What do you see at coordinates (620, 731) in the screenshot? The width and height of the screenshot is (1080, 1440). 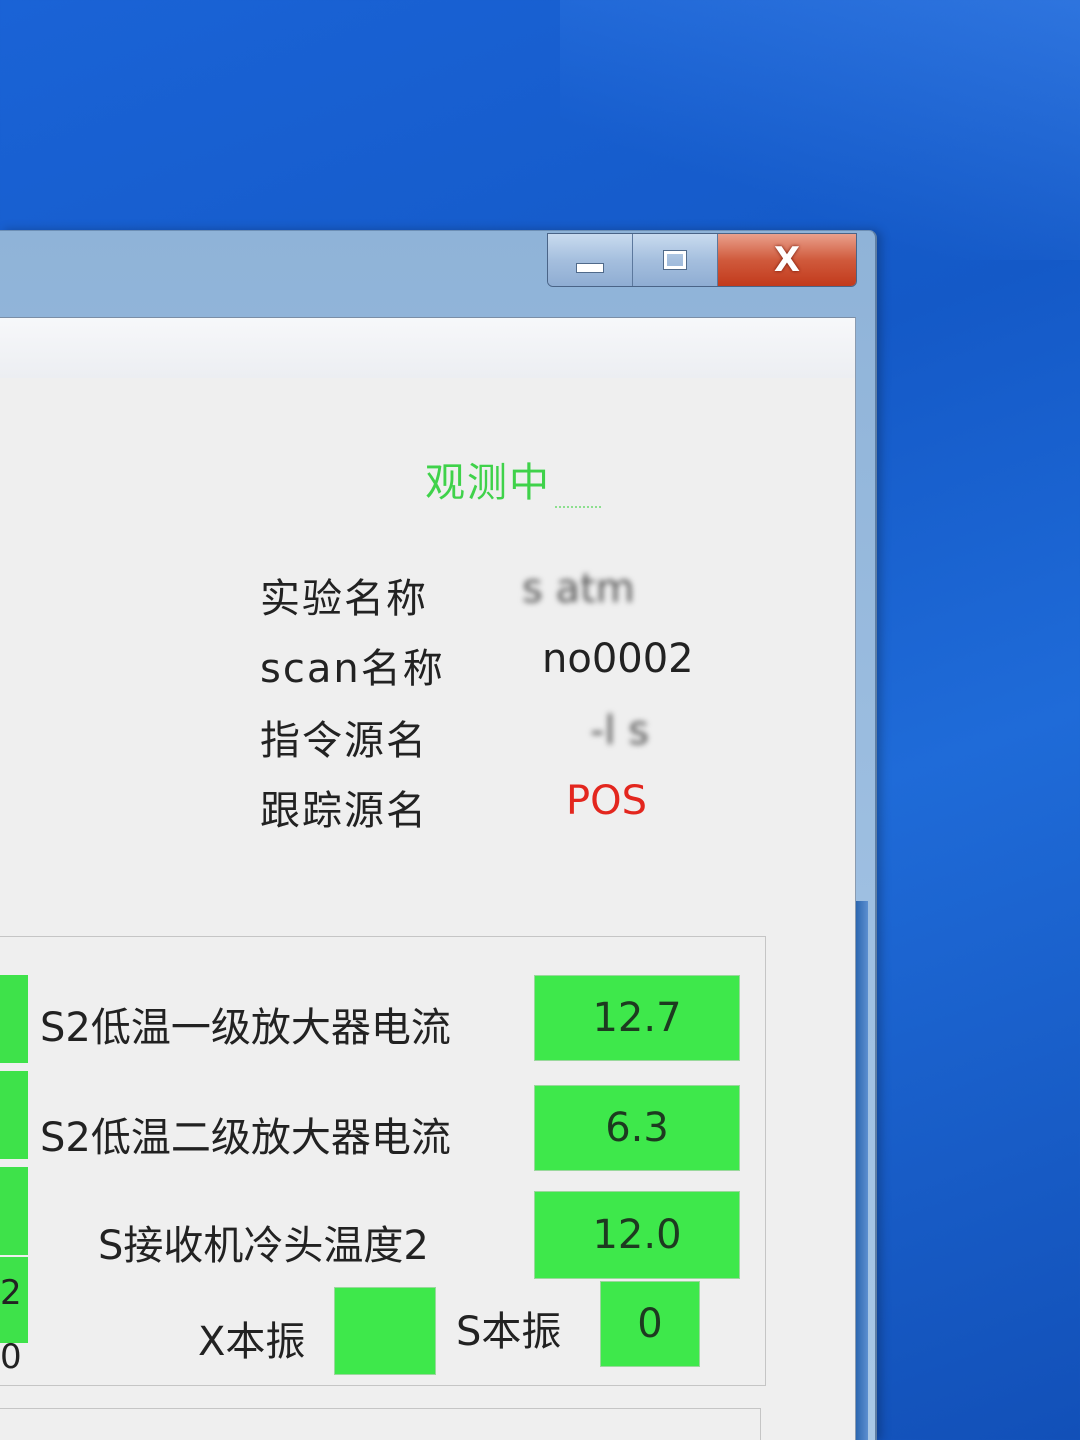 I see `command-source-value: -l s` at bounding box center [620, 731].